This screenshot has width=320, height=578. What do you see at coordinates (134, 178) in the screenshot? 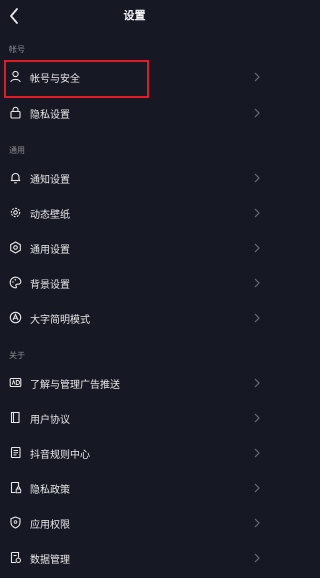
I see `settings-item-notifications: 通知设置` at bounding box center [134, 178].